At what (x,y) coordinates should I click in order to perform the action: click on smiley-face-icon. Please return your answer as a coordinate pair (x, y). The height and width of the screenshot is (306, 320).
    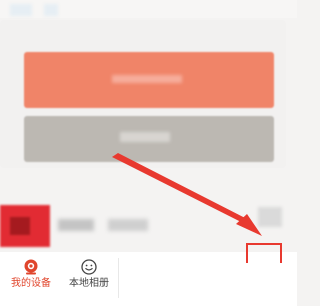
    Looking at the image, I should click on (89, 267).